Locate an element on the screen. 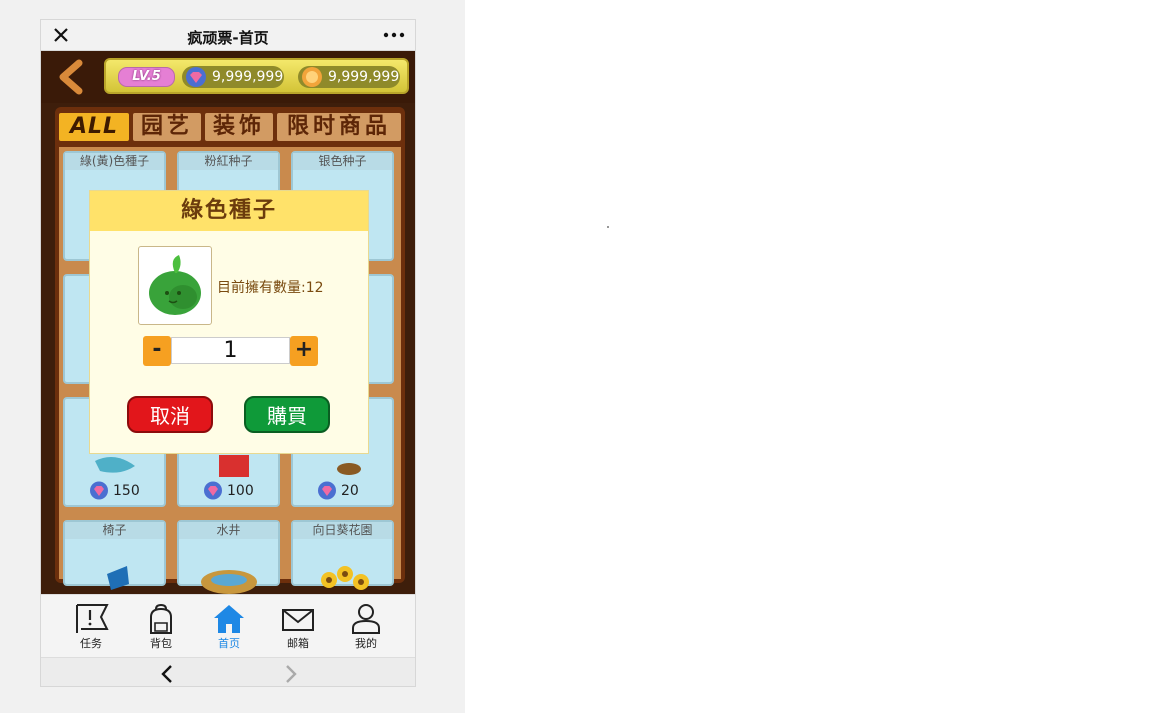 The width and height of the screenshot is (1152, 713). coin-icon is located at coordinates (312, 77).